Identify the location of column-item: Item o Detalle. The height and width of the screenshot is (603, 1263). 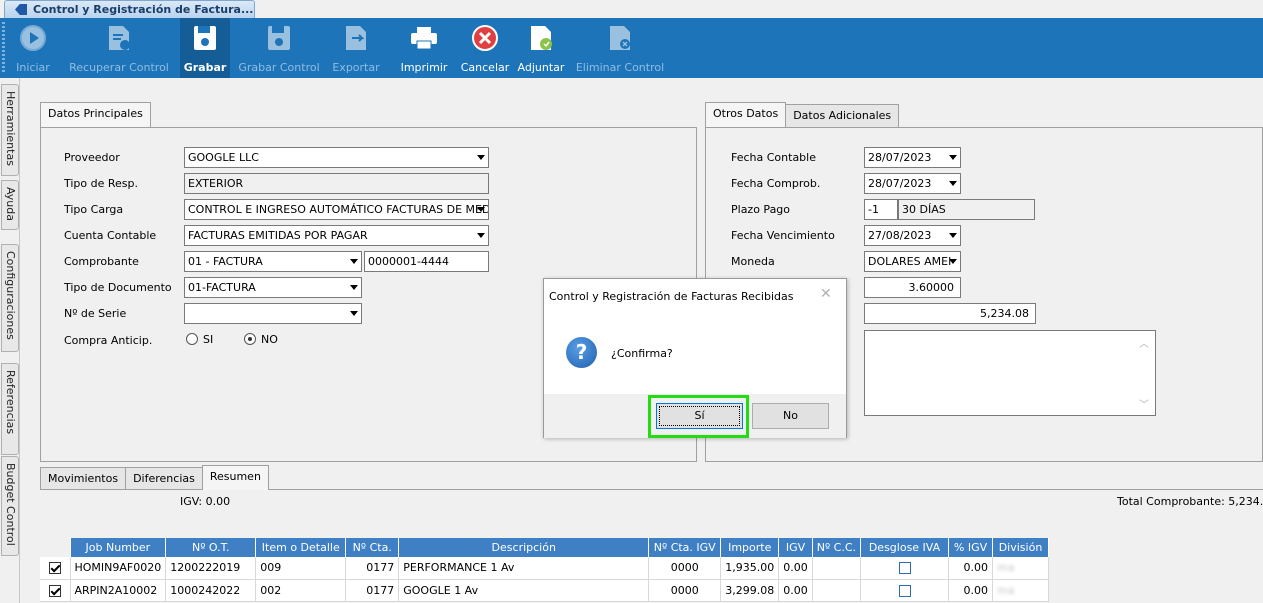
(301, 547).